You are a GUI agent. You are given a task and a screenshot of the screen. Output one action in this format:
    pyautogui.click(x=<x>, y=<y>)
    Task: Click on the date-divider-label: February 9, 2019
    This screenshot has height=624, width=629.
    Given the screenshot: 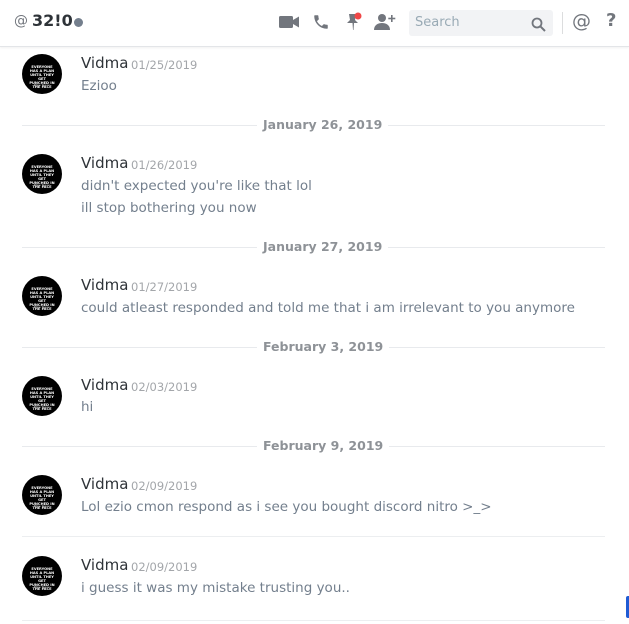 What is the action you would take?
    pyautogui.click(x=323, y=445)
    